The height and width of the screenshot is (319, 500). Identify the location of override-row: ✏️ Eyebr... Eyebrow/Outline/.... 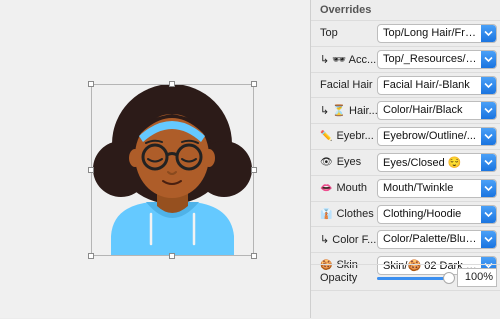
(405, 136).